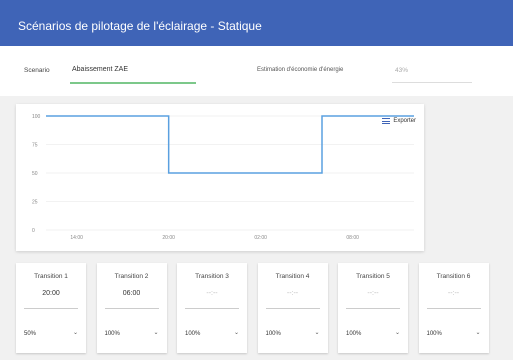 This screenshot has height=360, width=513. What do you see at coordinates (131, 276) in the screenshot?
I see `transition-title: Transition 2` at bounding box center [131, 276].